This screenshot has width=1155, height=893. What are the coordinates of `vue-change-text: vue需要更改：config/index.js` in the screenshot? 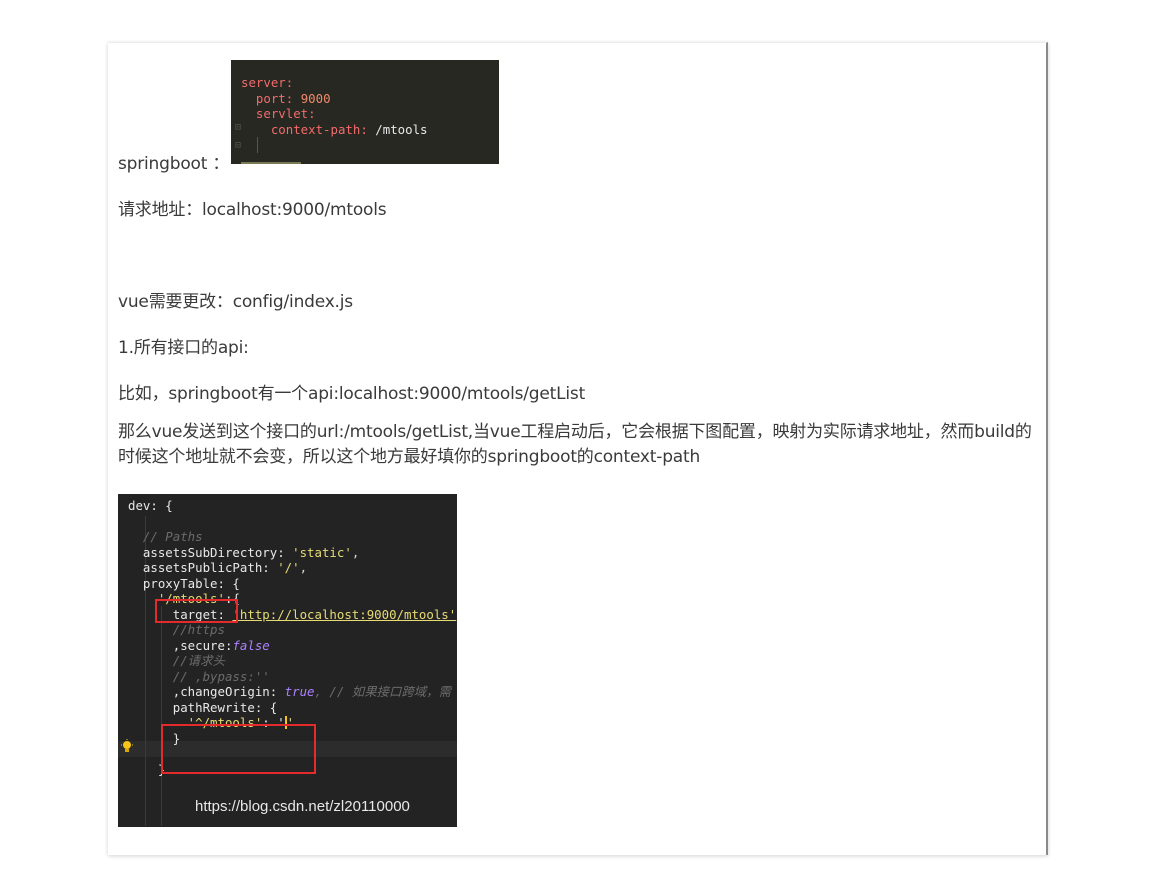 It's located at (235, 302).